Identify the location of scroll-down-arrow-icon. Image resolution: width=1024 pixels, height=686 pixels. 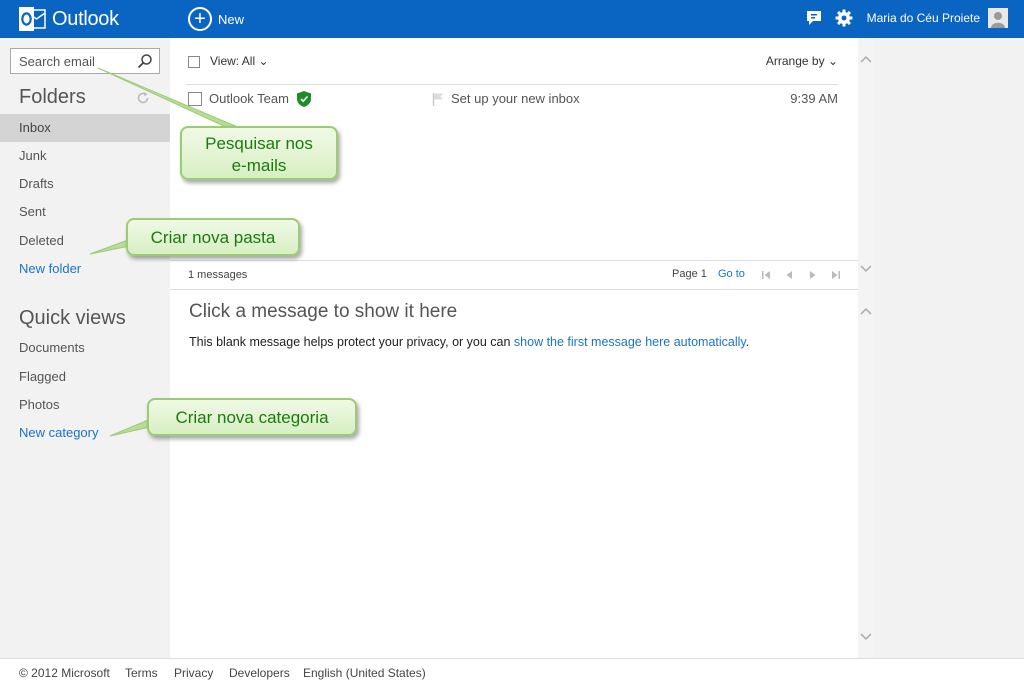
(866, 269).